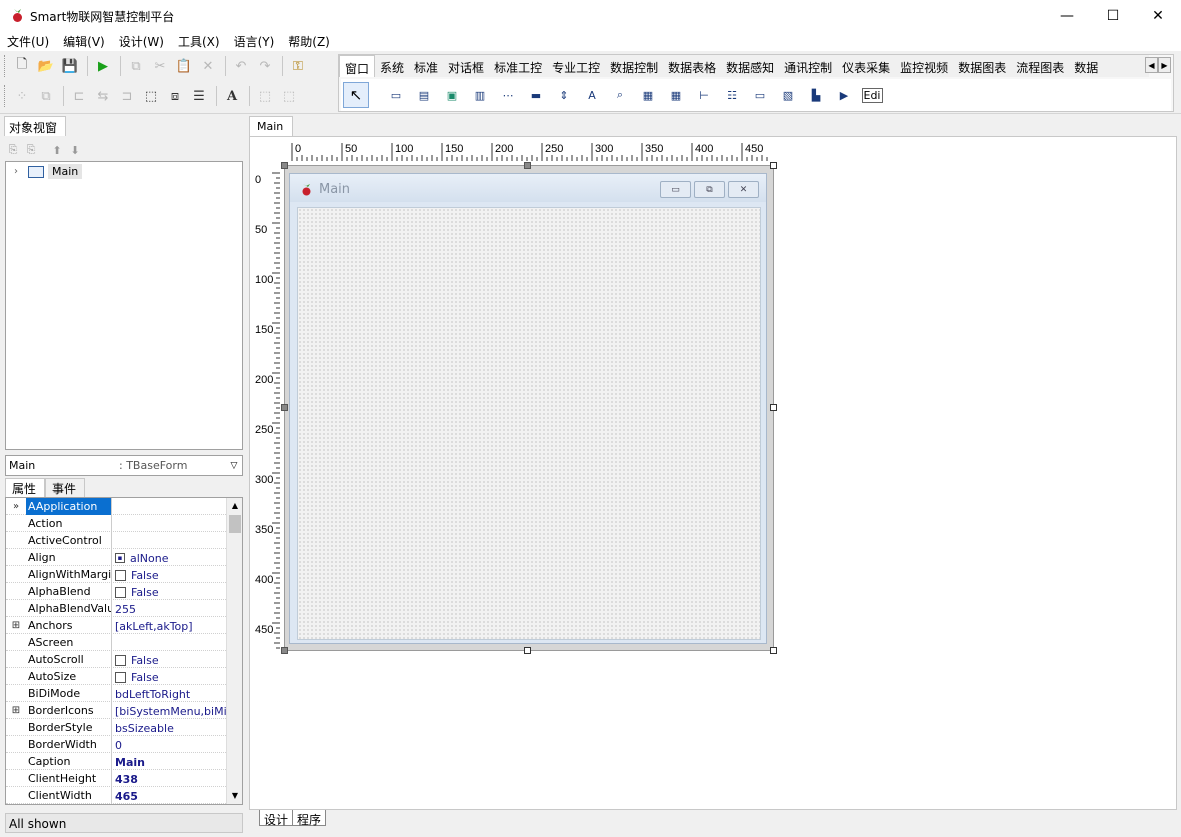  I want to click on property-row: ⊞ Anchors [akLeft,akTop], so click(124, 625).